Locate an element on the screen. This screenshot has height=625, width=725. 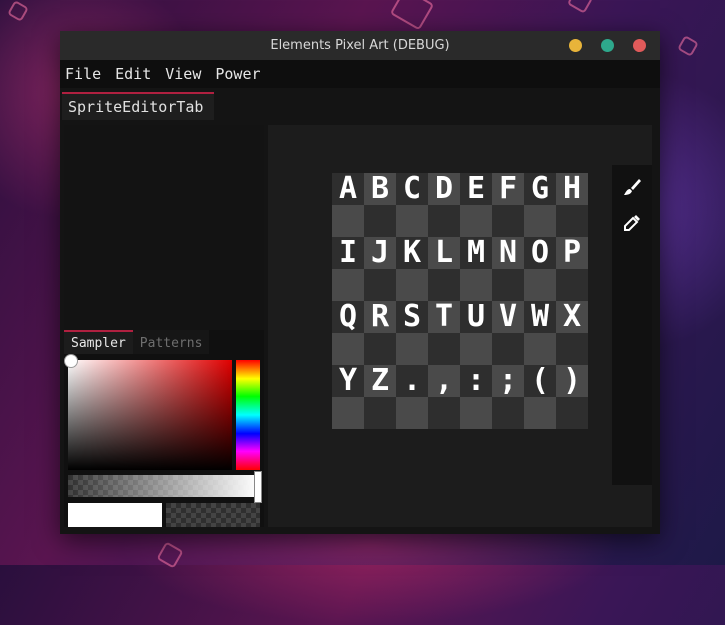
tool-bar is located at coordinates (632, 325).